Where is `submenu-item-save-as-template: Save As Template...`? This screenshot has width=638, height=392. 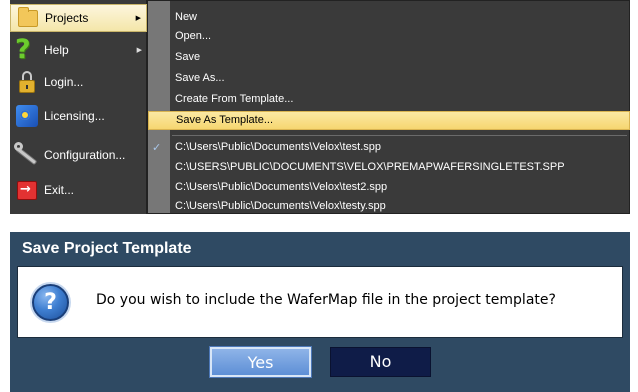 submenu-item-save-as-template: Save As Template... is located at coordinates (389, 120).